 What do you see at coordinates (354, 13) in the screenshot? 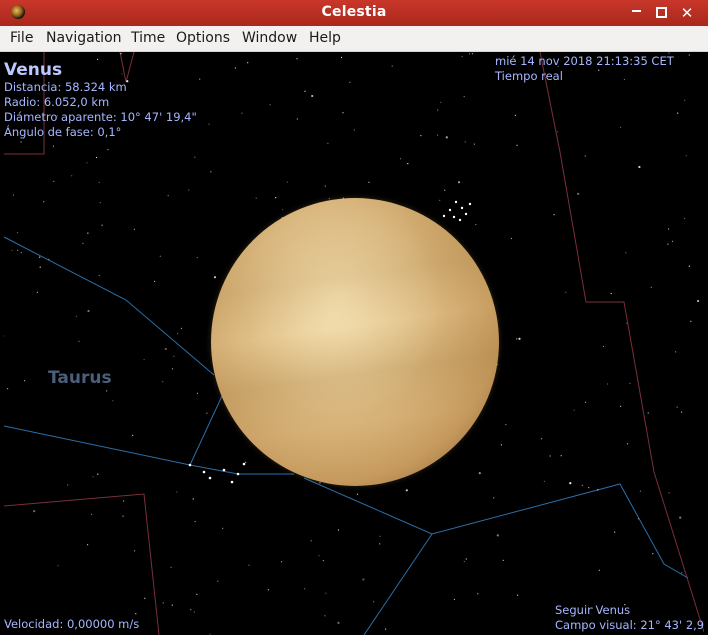
I see `title-bar: Celestia ✕` at bounding box center [354, 13].